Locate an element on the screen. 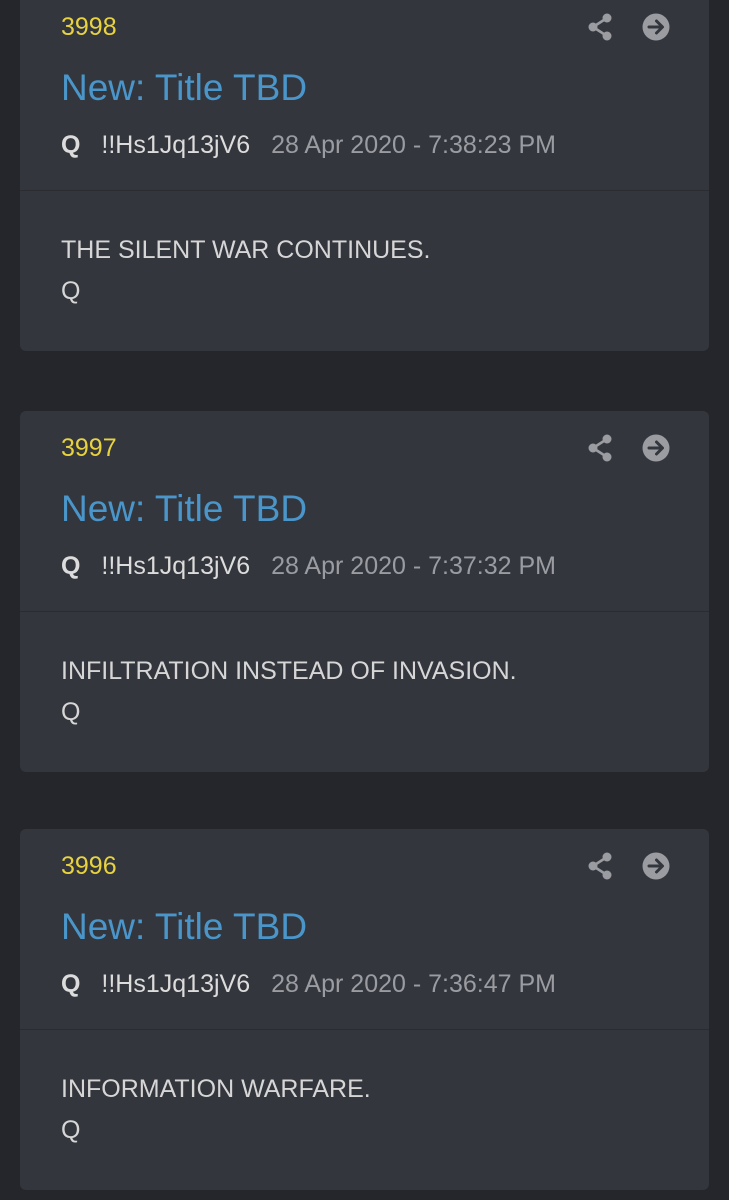 Image resolution: width=729 pixels, height=1200 pixels. post-number: 3996 is located at coordinates (89, 866).